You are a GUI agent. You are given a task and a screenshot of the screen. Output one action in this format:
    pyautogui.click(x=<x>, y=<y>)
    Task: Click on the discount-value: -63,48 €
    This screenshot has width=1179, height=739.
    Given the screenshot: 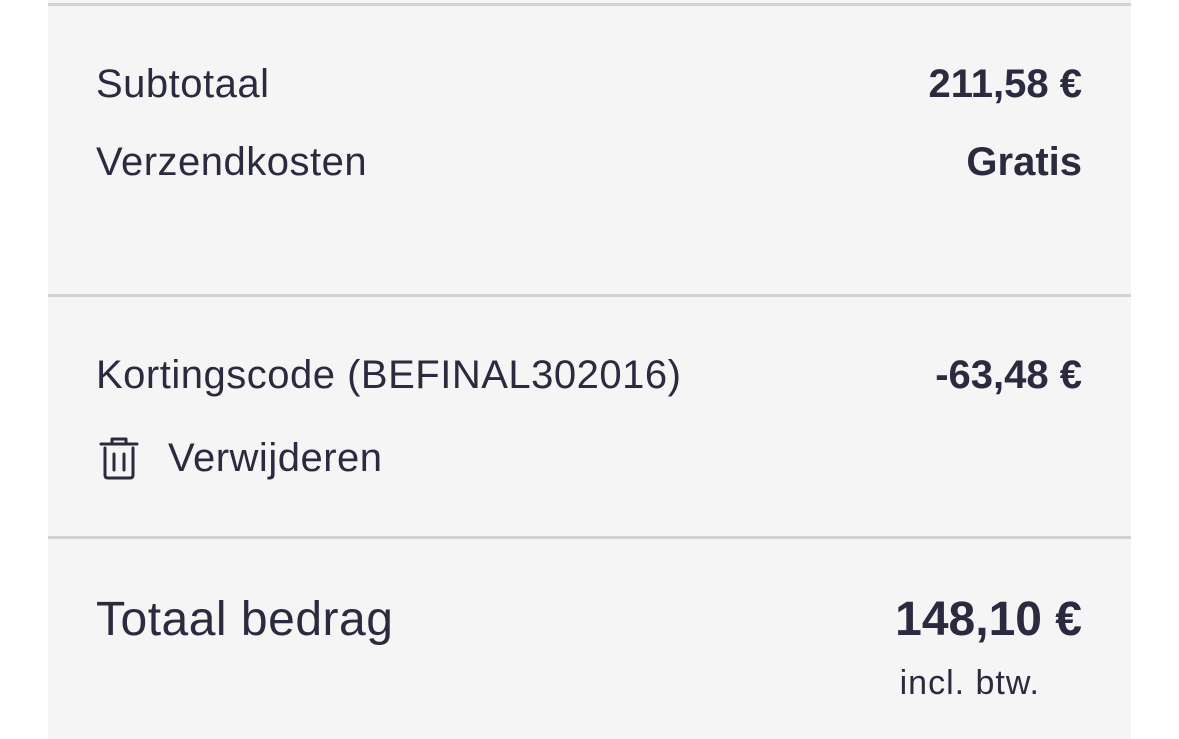 What is the action you would take?
    pyautogui.click(x=1008, y=375)
    